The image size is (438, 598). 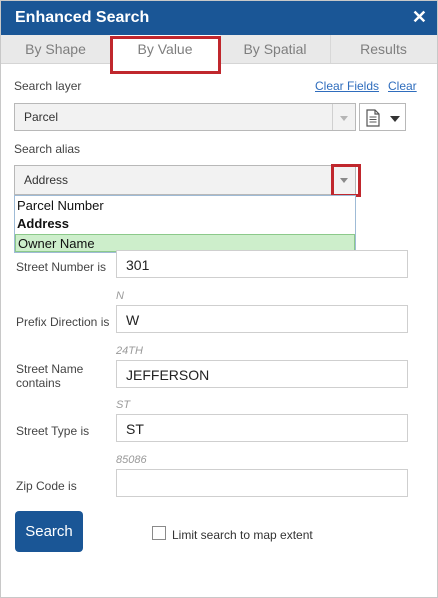 What do you see at coordinates (41, 117) in the screenshot?
I see `search-layer-value: Parcel` at bounding box center [41, 117].